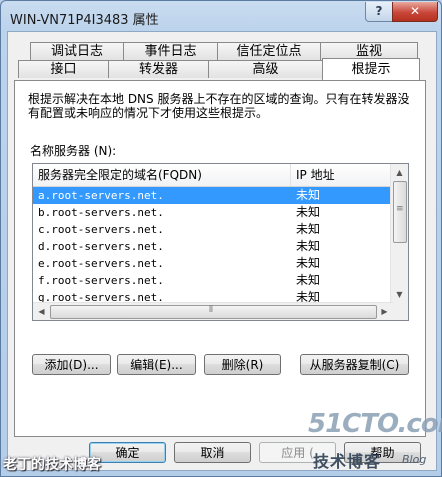 The image size is (442, 477). What do you see at coordinates (213, 246) in the screenshot?
I see `table-row: d.root-servers.net. 未知` at bounding box center [213, 246].